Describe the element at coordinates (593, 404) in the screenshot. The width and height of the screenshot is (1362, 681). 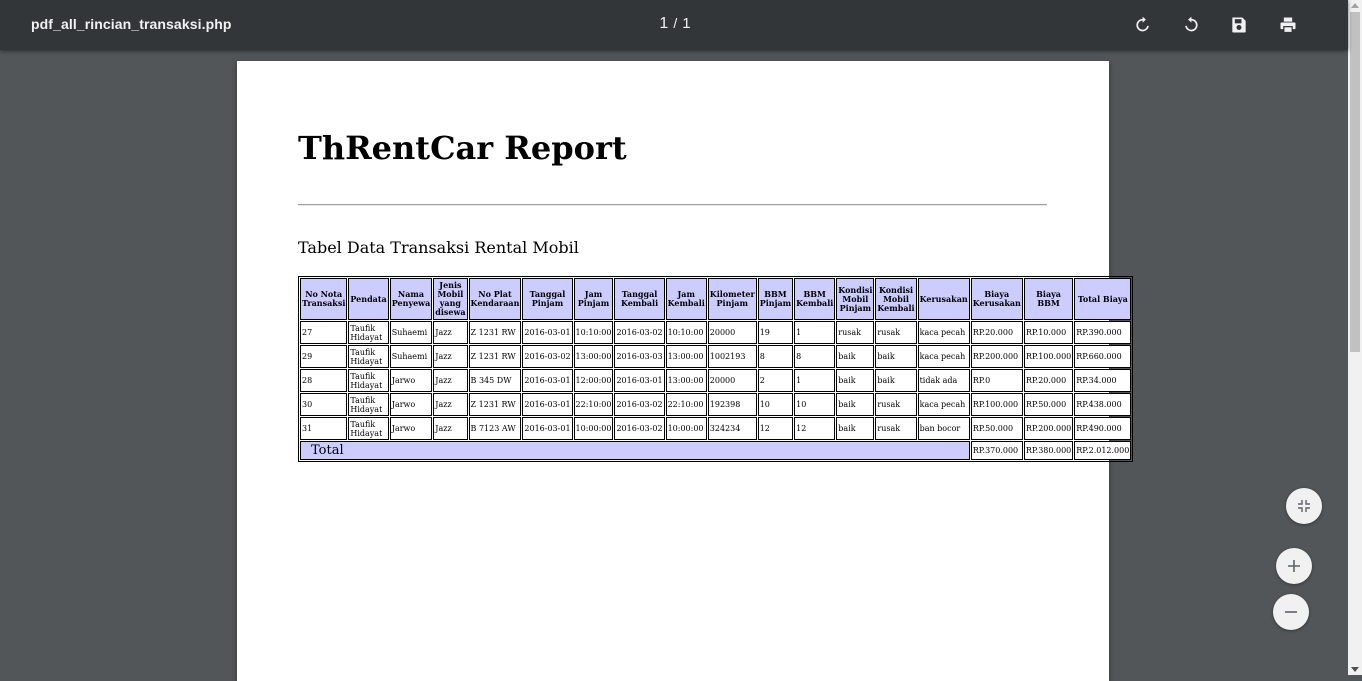
I see `table-cell: 22:10:00` at that location.